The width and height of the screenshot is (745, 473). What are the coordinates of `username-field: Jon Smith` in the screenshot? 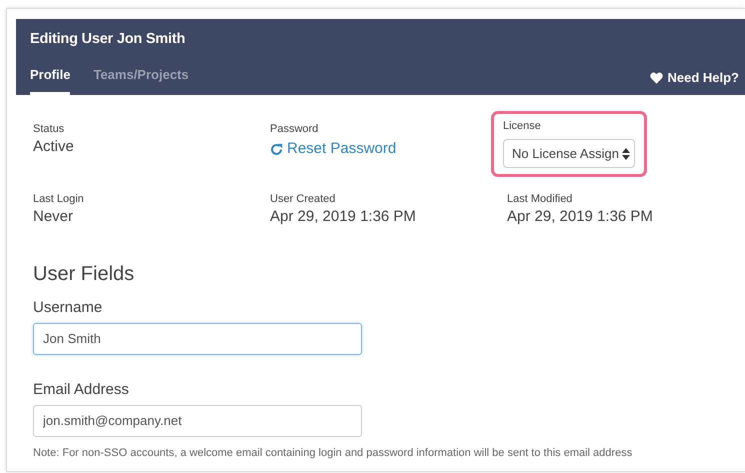 It's located at (197, 339).